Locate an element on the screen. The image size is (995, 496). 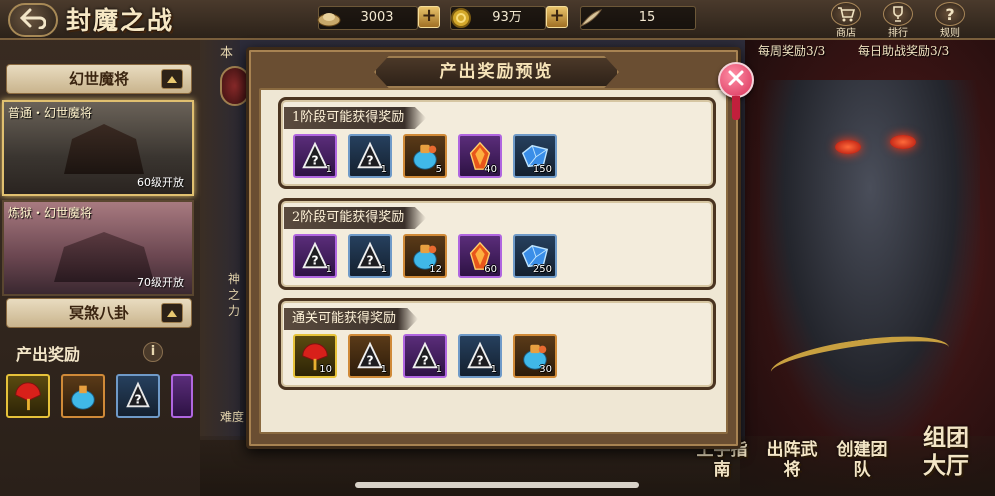
create-team-label: 创建团队 is located at coordinates (862, 460).